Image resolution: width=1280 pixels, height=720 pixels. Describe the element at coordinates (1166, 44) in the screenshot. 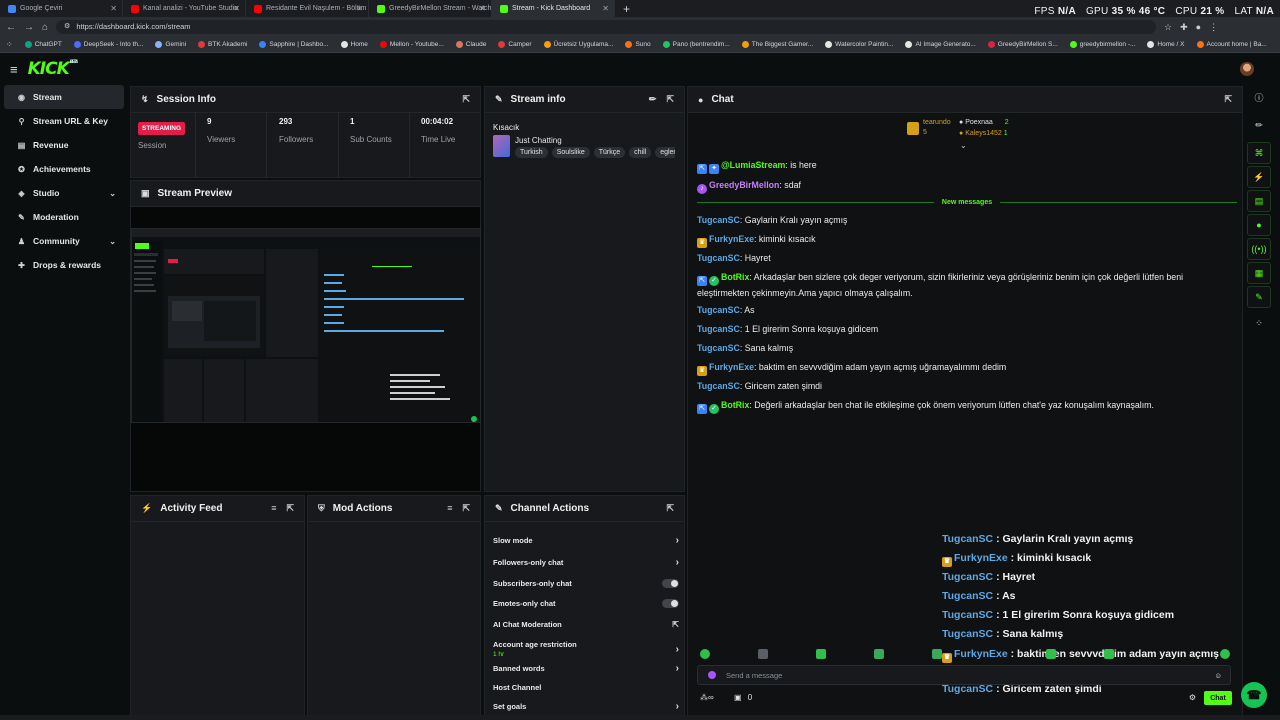

I see `bookmark-item: Home / X` at that location.